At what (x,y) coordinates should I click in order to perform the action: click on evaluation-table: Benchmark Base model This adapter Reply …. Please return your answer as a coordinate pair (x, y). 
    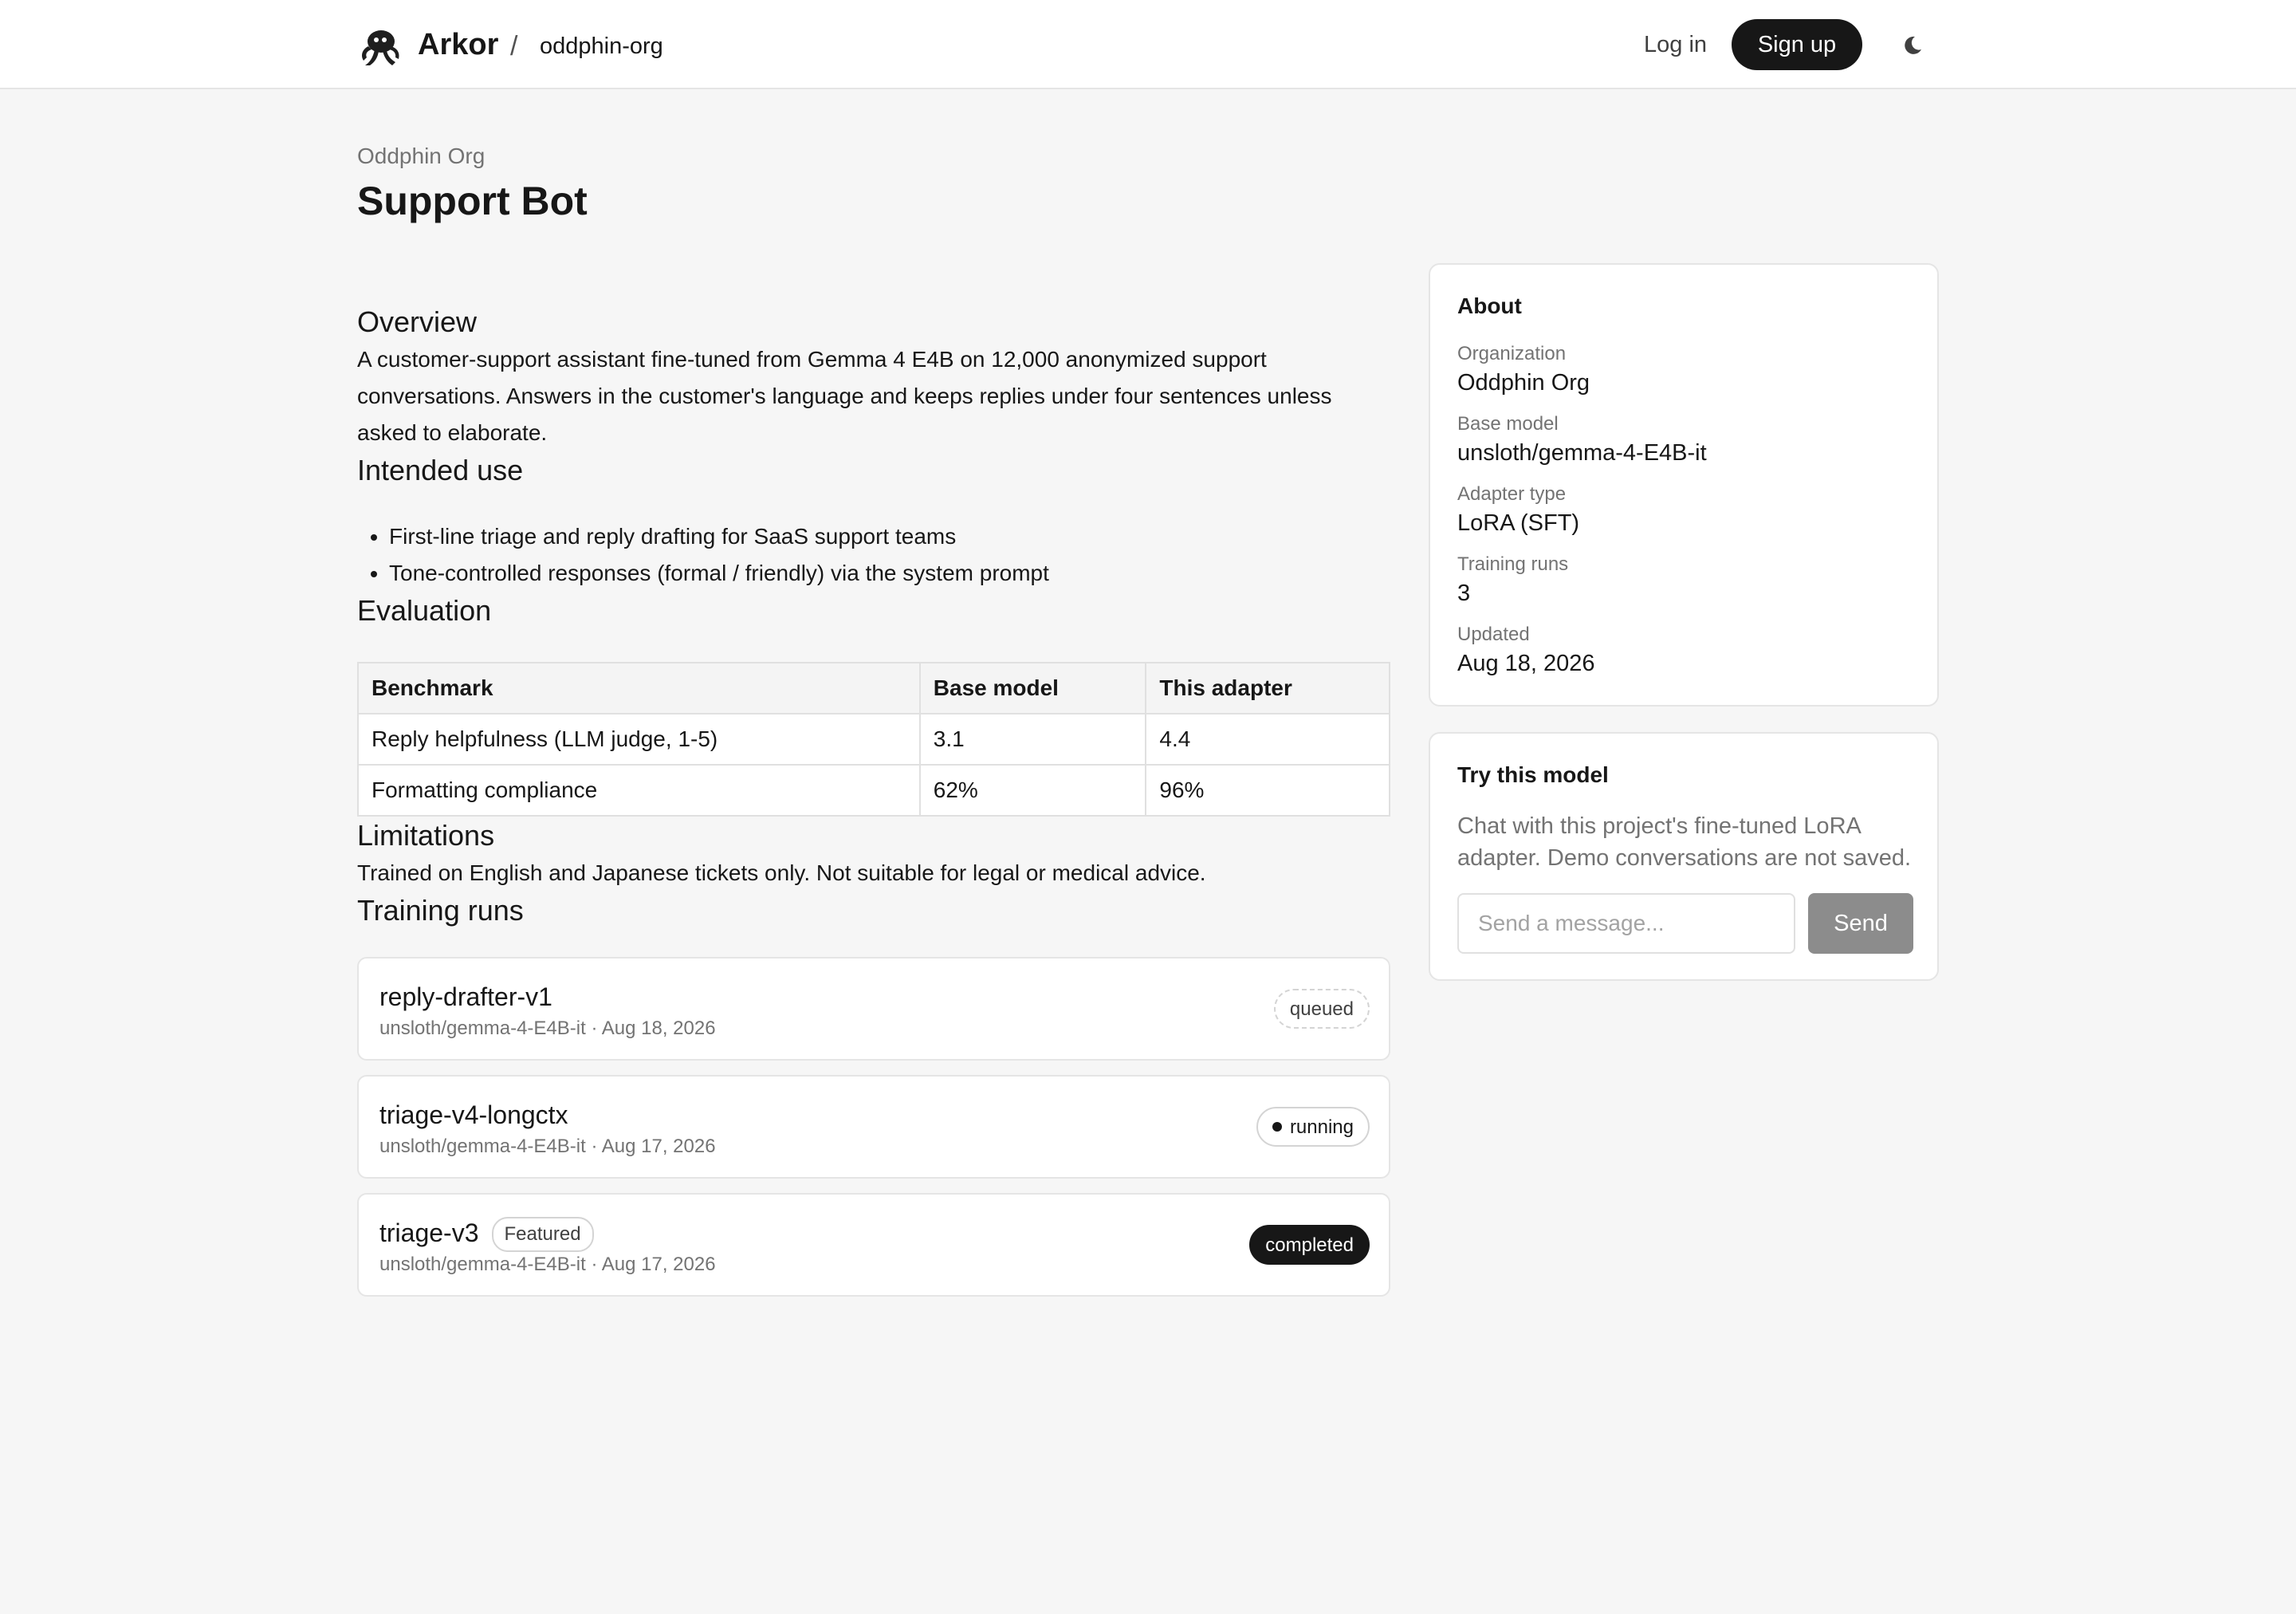
    Looking at the image, I should click on (873, 739).